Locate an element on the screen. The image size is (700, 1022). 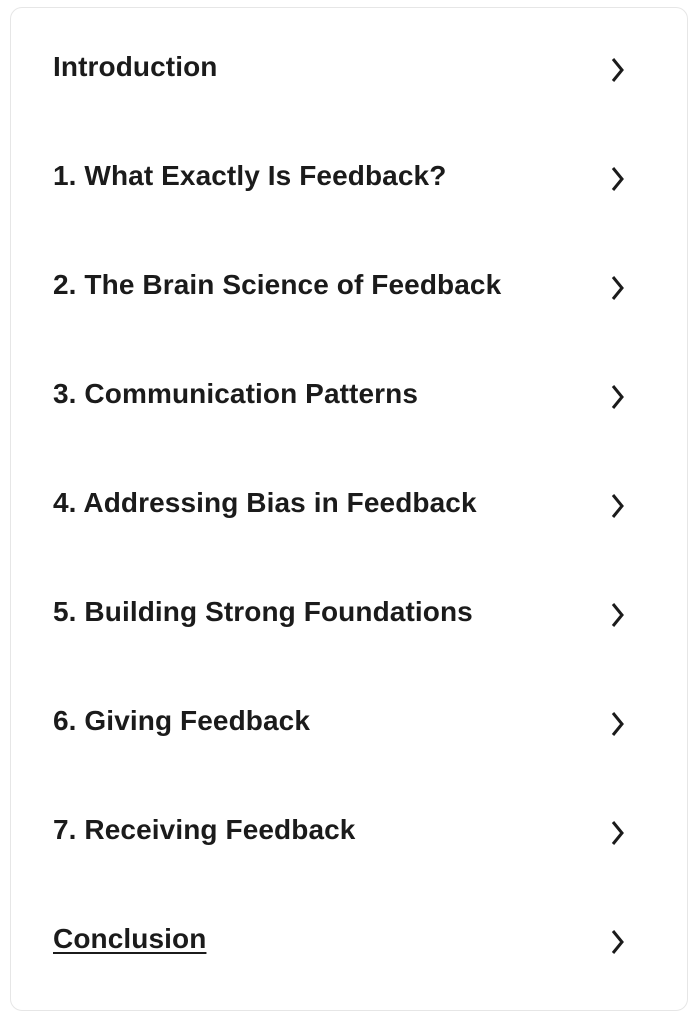
toc-item-label: 7. Receiving Feedback is located at coordinates (204, 830).